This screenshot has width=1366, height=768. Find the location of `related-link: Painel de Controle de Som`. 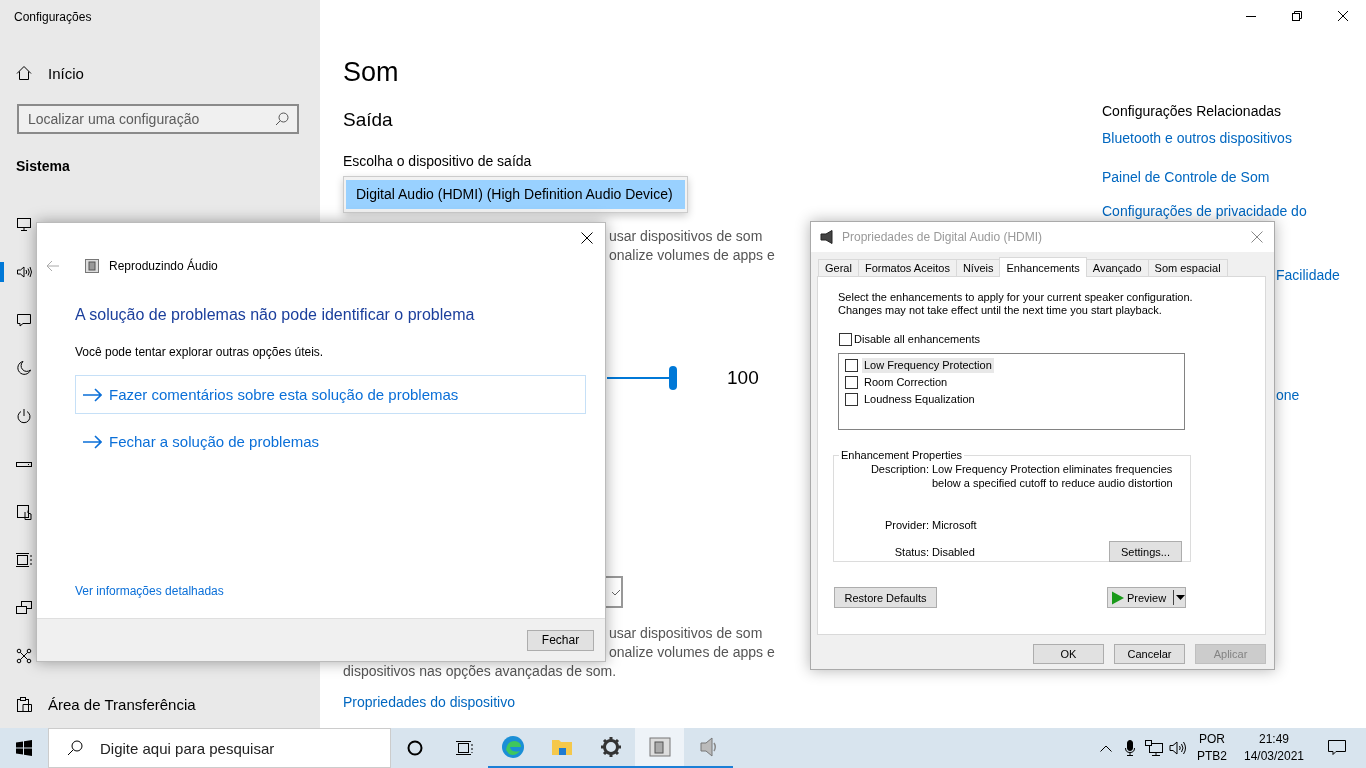

related-link: Painel de Controle de Som is located at coordinates (1186, 177).